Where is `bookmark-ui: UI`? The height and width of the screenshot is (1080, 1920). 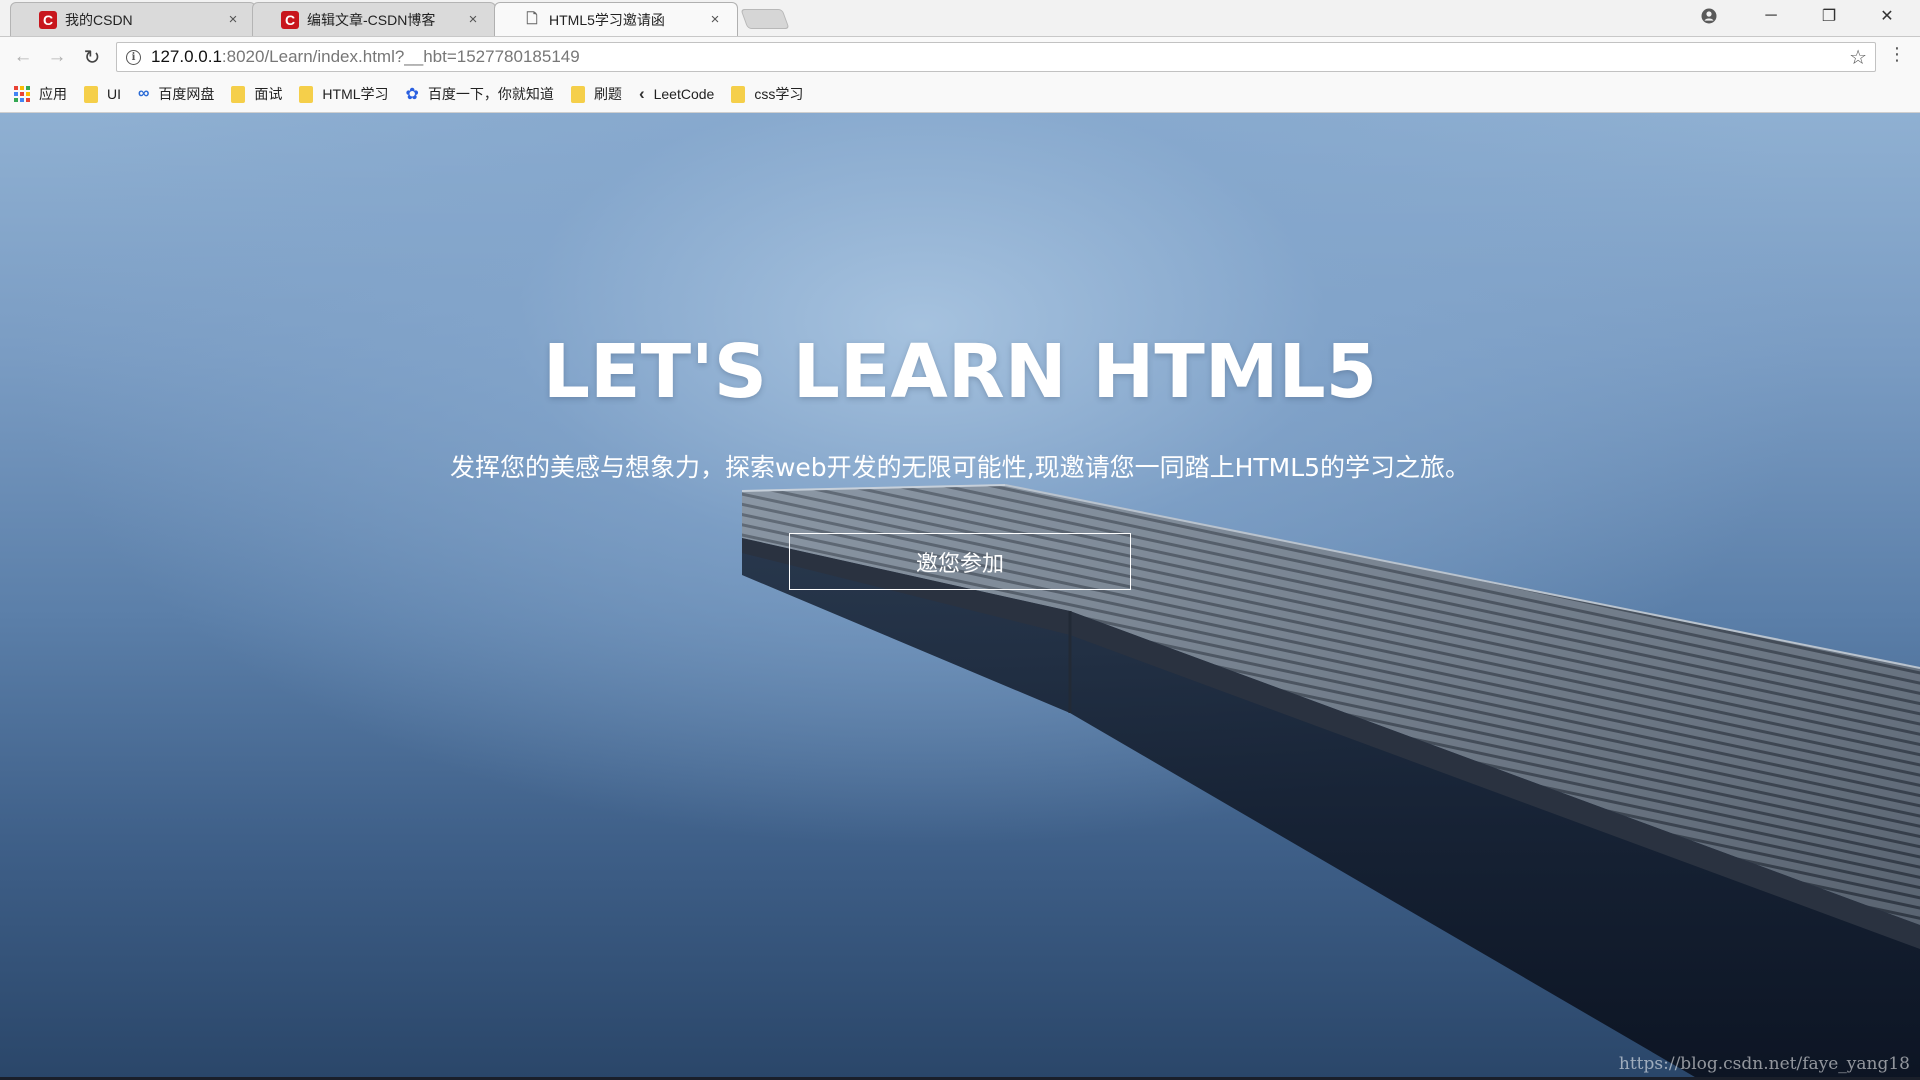
bookmark-ui: UI is located at coordinates (102, 94).